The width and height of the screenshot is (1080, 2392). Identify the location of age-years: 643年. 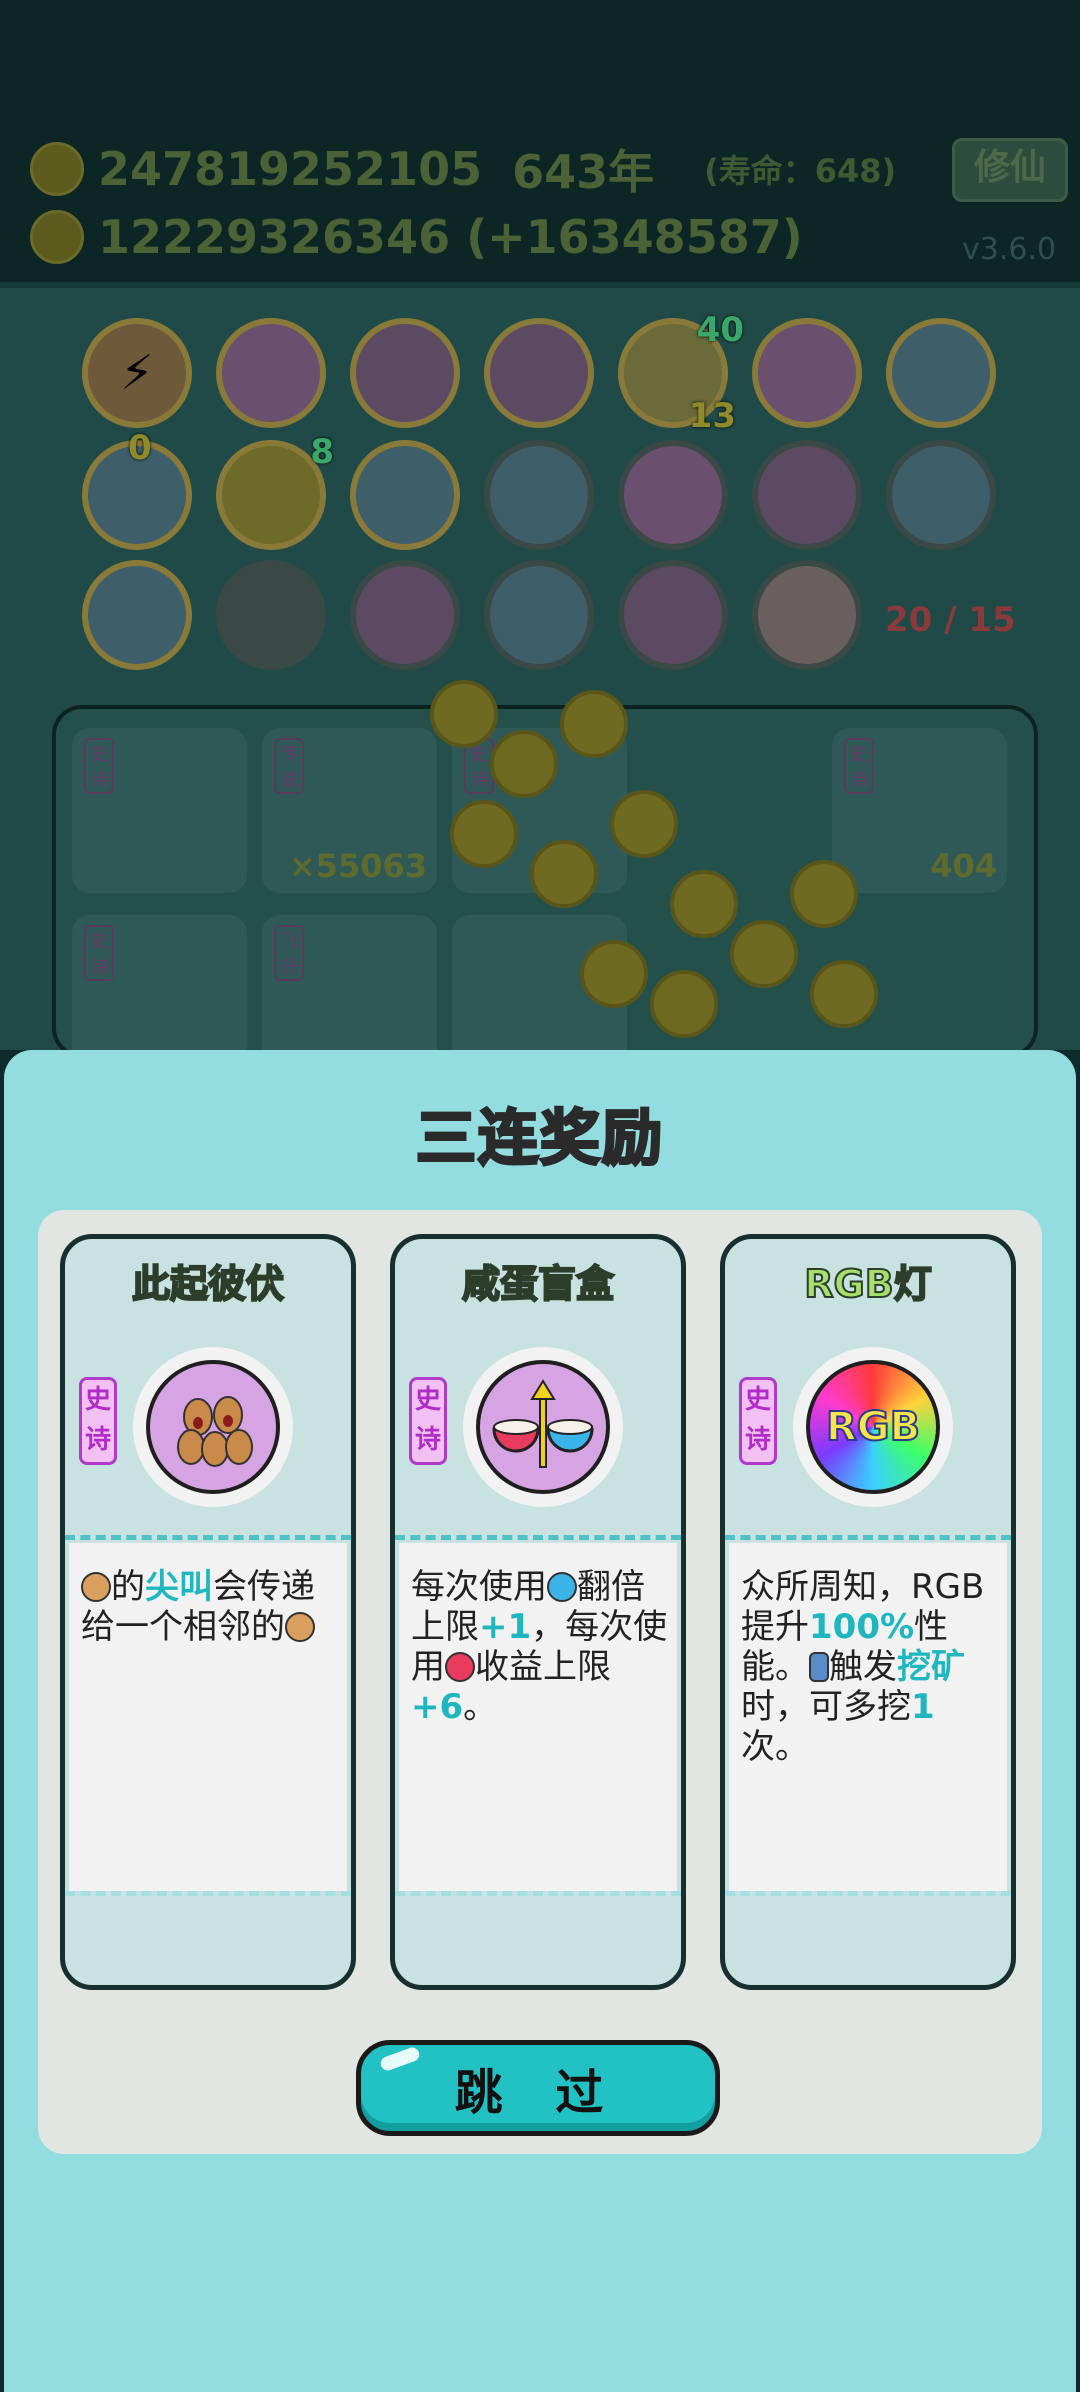
(583, 172).